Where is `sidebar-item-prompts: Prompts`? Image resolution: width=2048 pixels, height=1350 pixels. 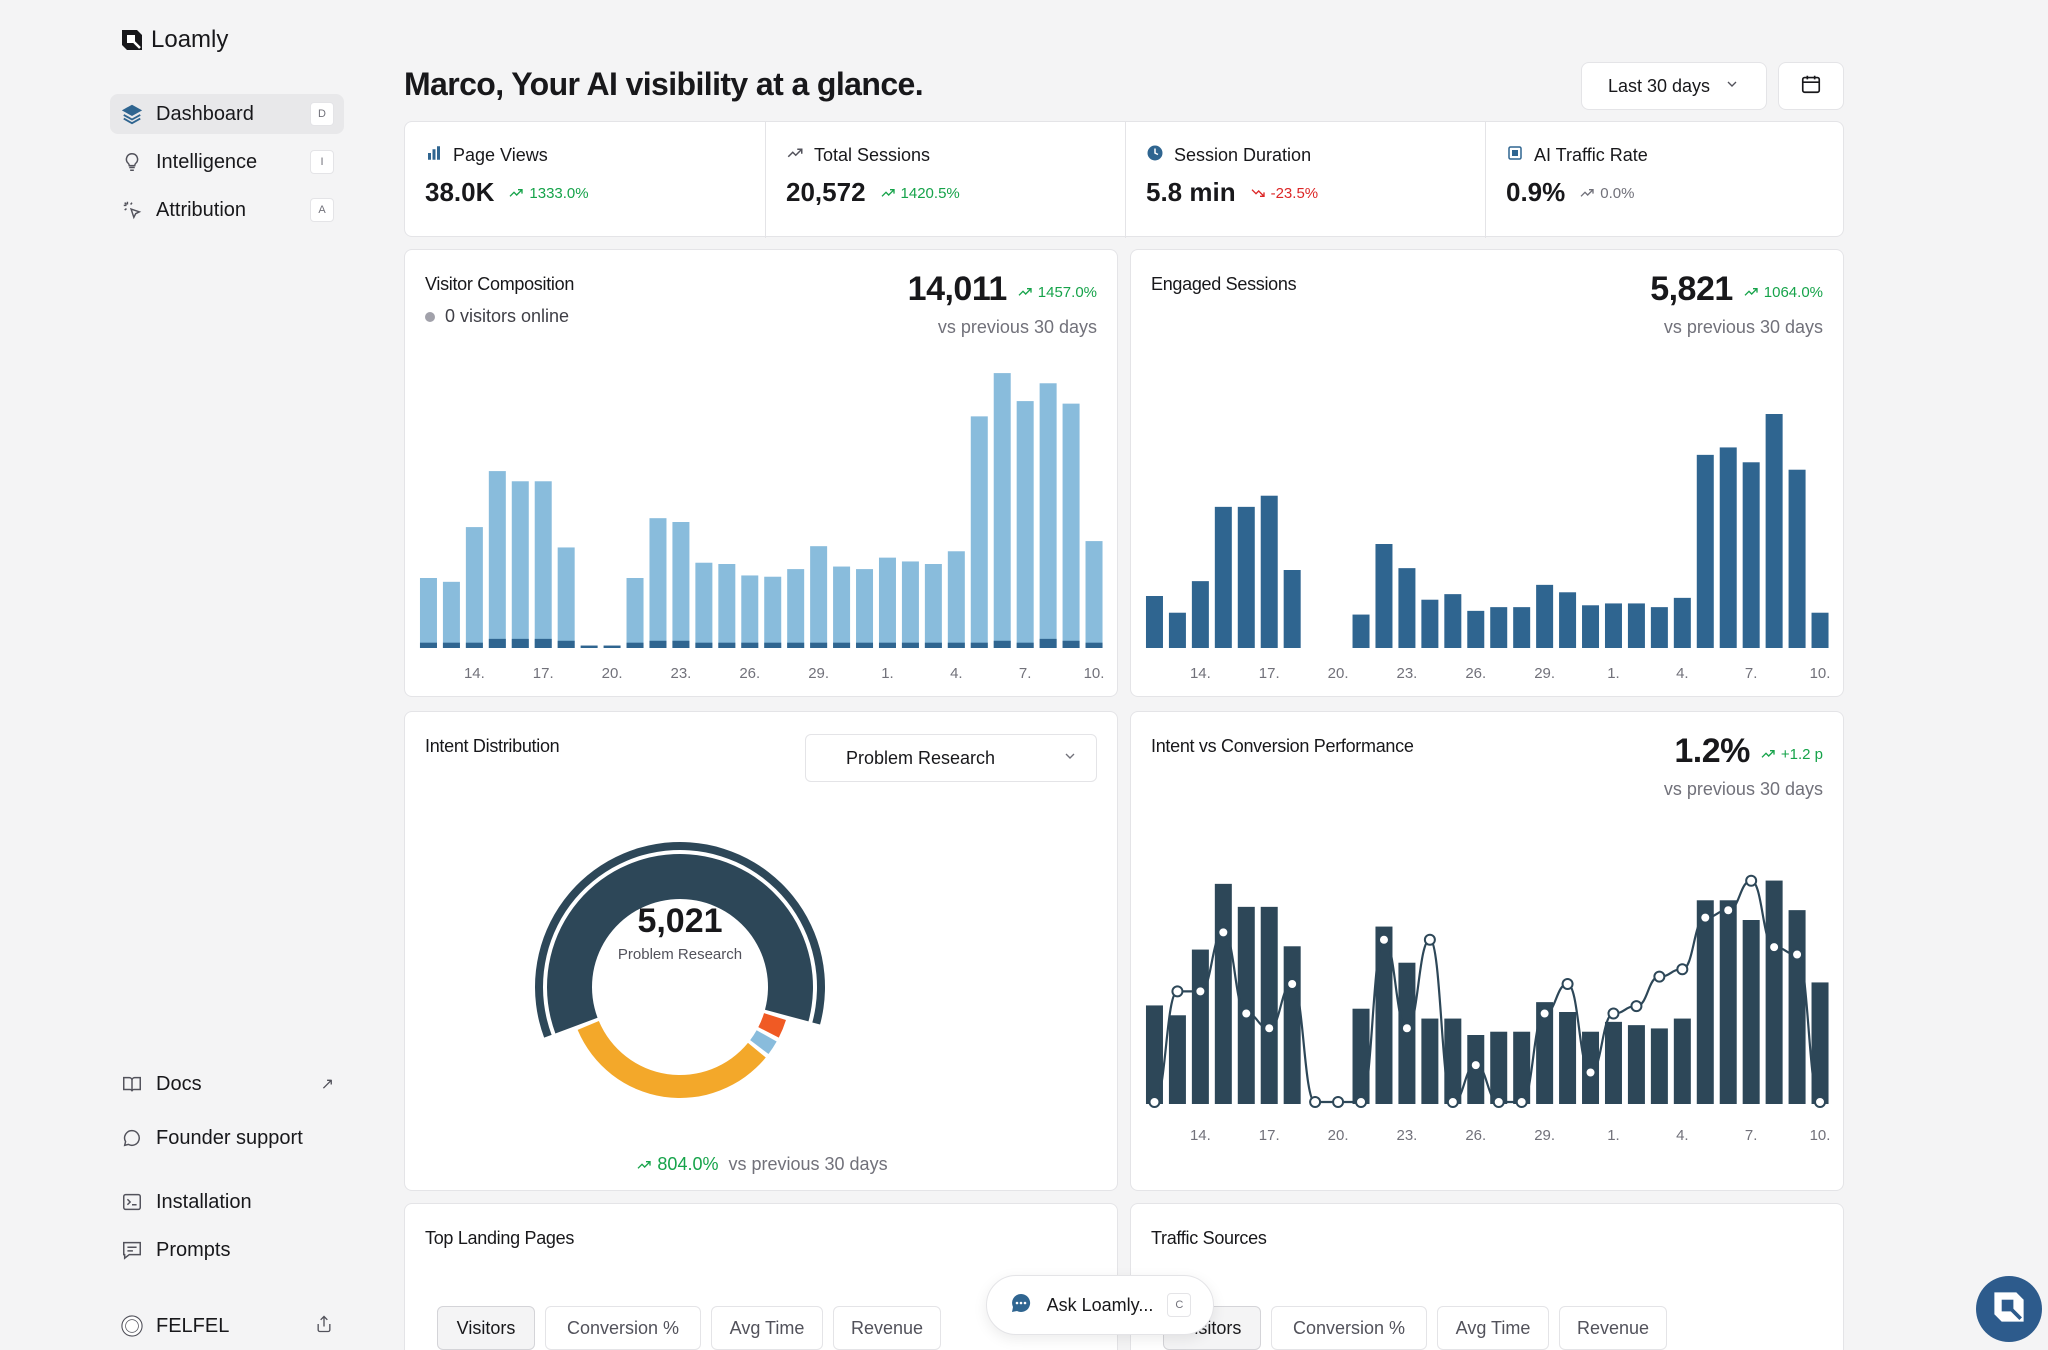
sidebar-item-prompts: Prompts is located at coordinates (227, 1250).